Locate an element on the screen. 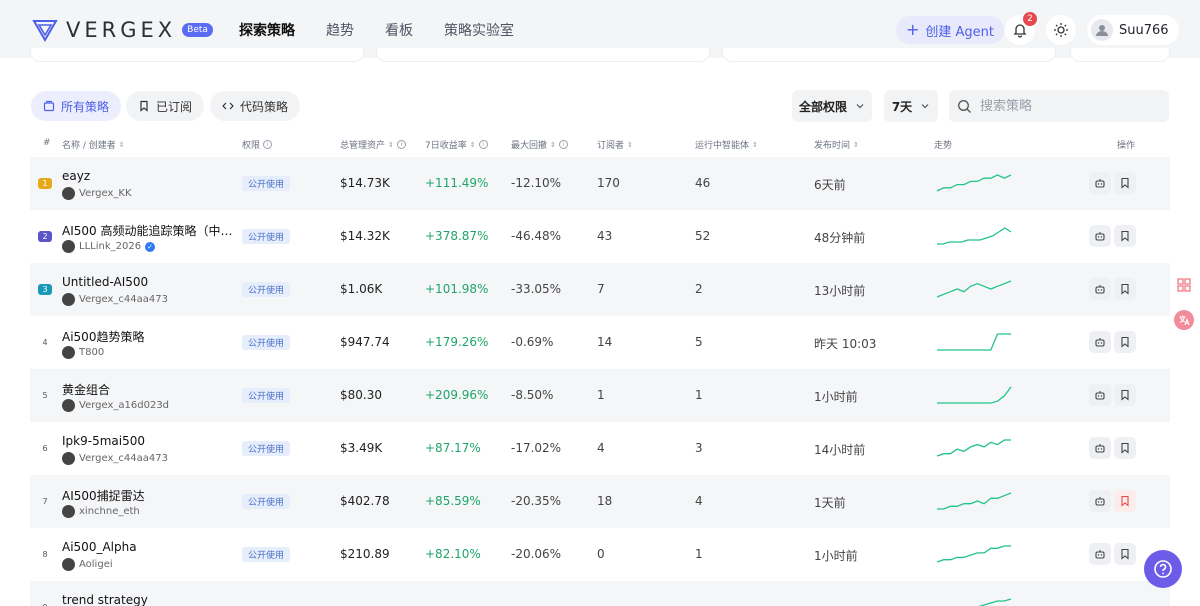 The width and height of the screenshot is (1200, 606). tab-code-strategies: 代码策略 is located at coordinates (255, 106).